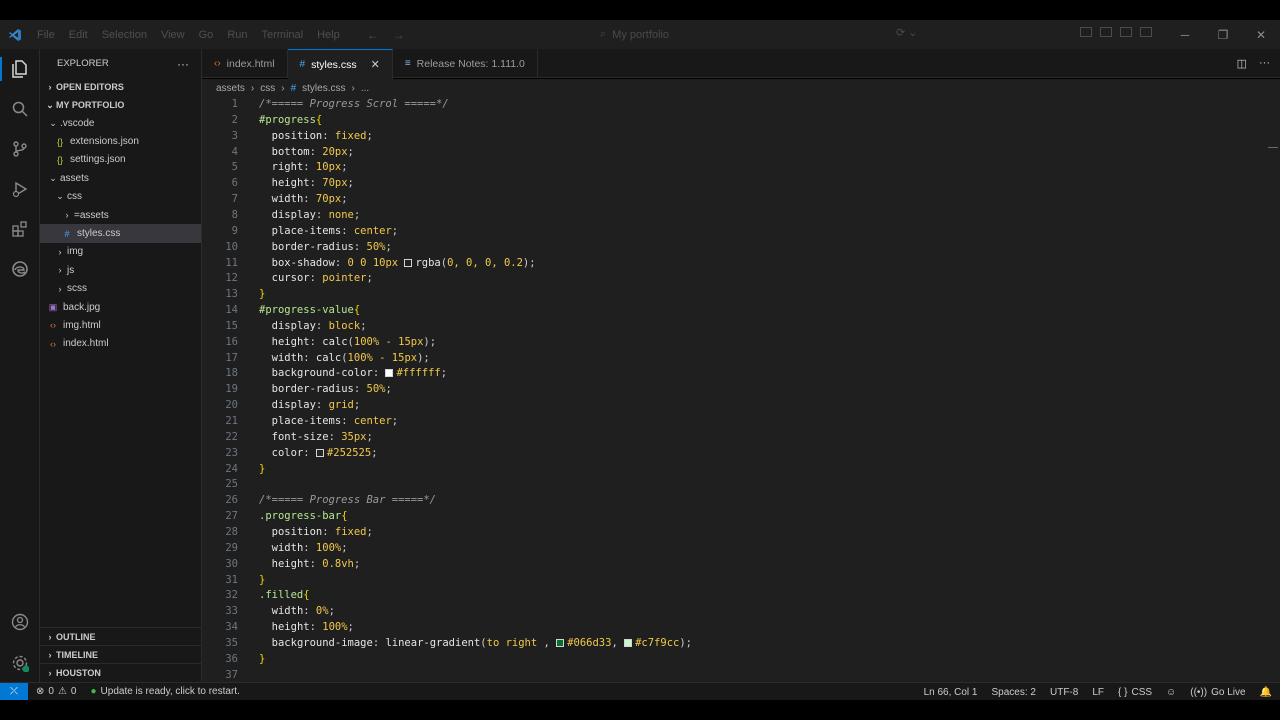 The image size is (1280, 720). Describe the element at coordinates (20, 269) in the screenshot. I see `edge-browser-icon` at that location.